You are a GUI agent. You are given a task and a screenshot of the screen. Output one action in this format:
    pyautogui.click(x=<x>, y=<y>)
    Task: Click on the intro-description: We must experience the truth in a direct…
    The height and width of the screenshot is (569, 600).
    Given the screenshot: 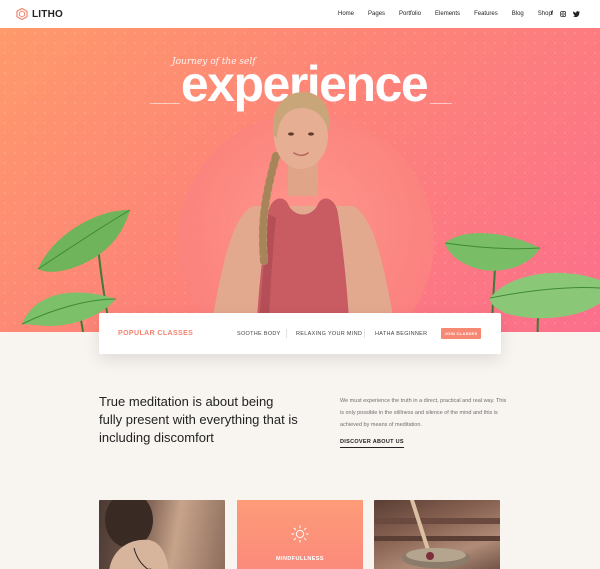 What is the action you would take?
    pyautogui.click(x=423, y=413)
    